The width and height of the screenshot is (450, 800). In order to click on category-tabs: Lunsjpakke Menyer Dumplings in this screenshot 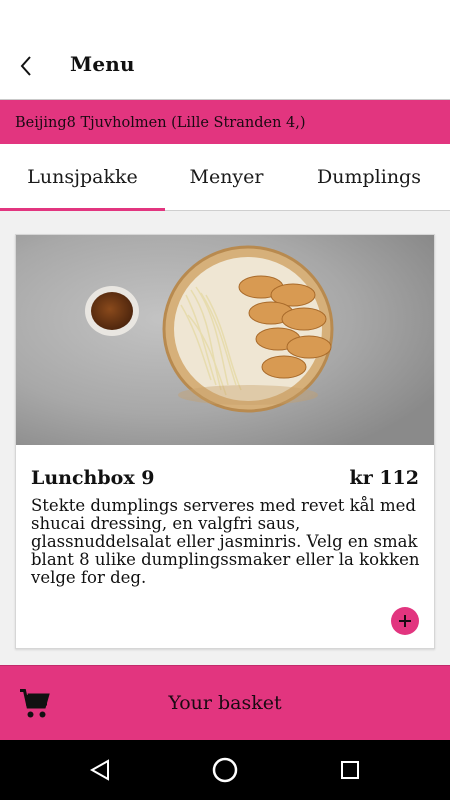, I will do `click(225, 177)`.